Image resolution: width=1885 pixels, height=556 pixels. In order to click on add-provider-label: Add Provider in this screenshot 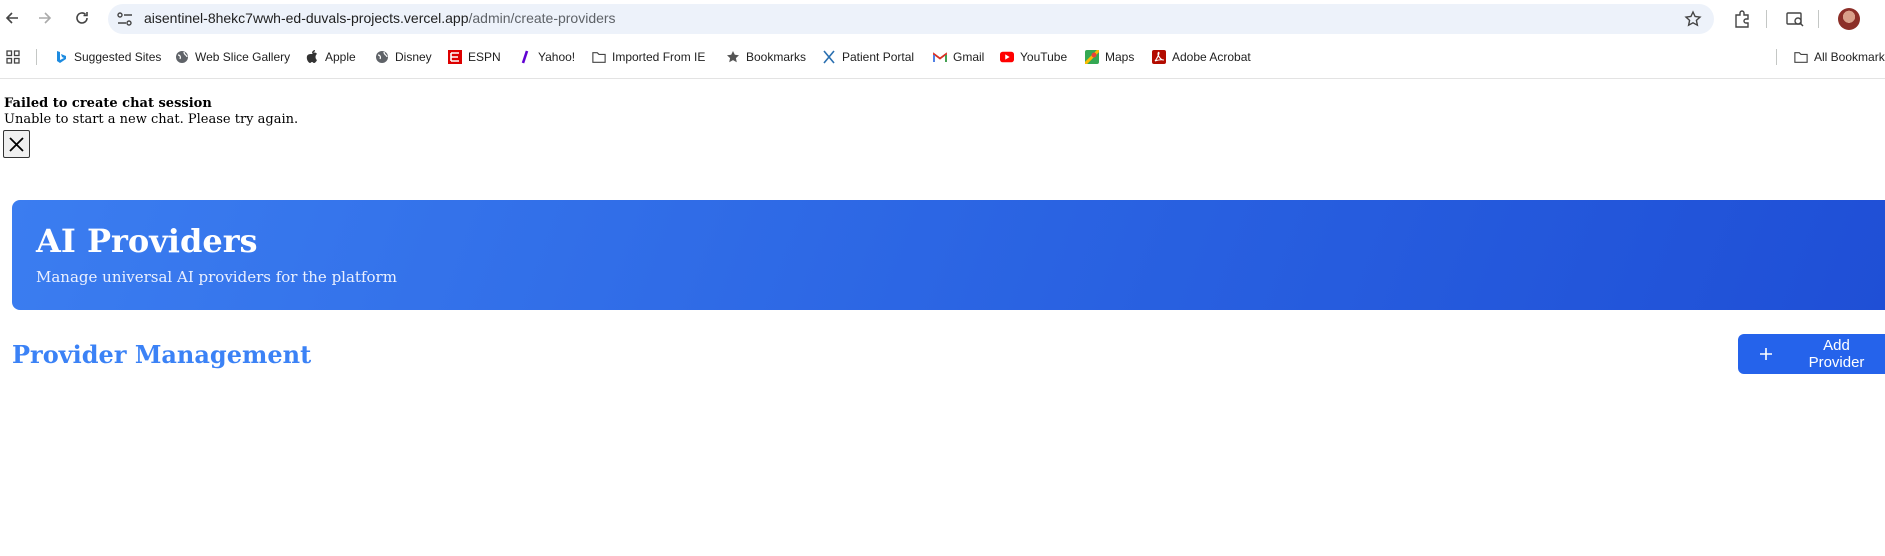, I will do `click(1836, 354)`.